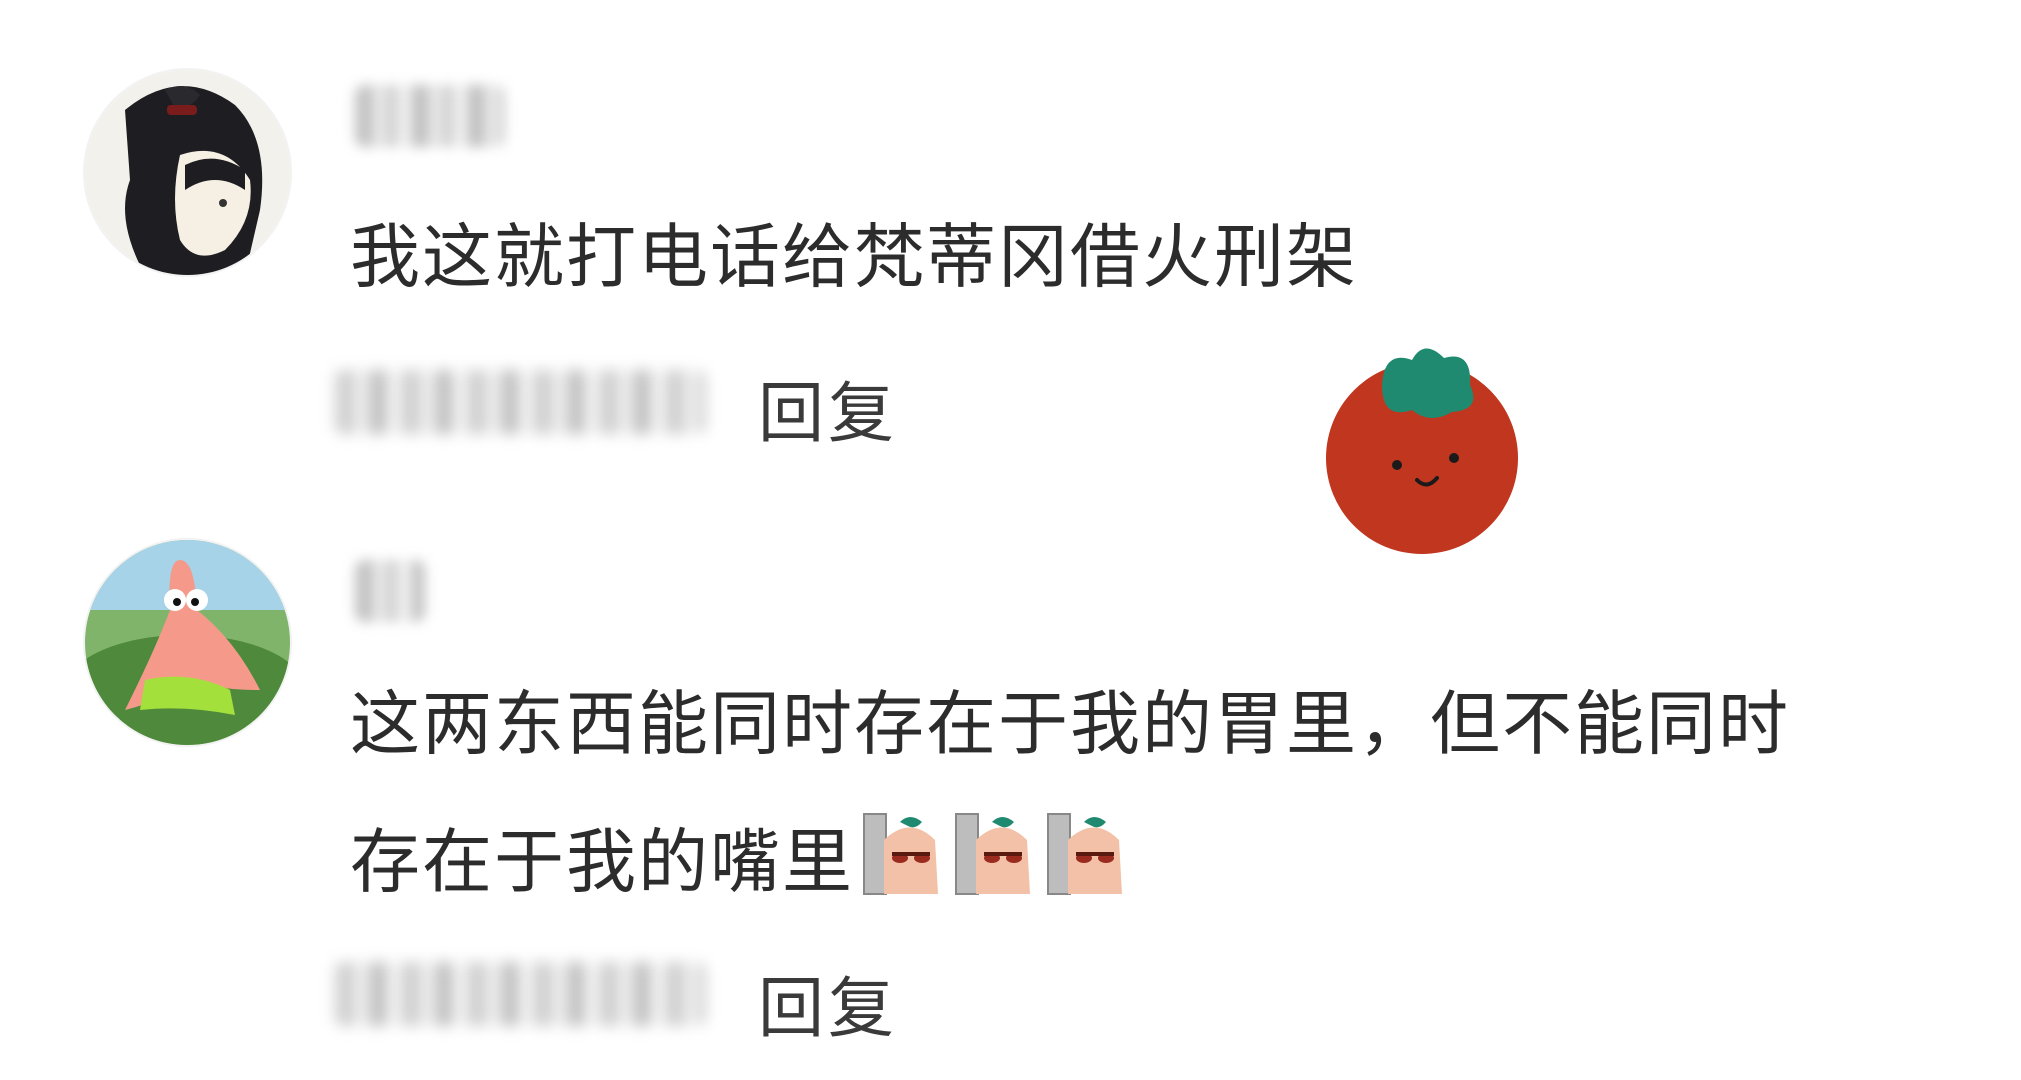 Image resolution: width=2021 pixels, height=1080 pixels. I want to click on emoji-row, so click(996, 854).